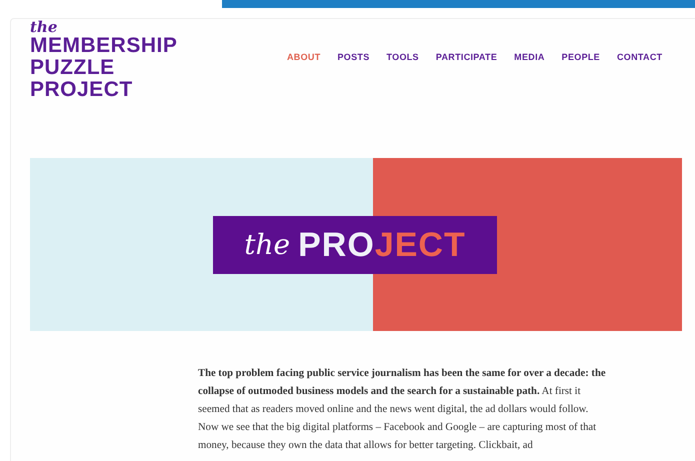  Describe the element at coordinates (44, 27) in the screenshot. I see `logo-script: the` at that location.